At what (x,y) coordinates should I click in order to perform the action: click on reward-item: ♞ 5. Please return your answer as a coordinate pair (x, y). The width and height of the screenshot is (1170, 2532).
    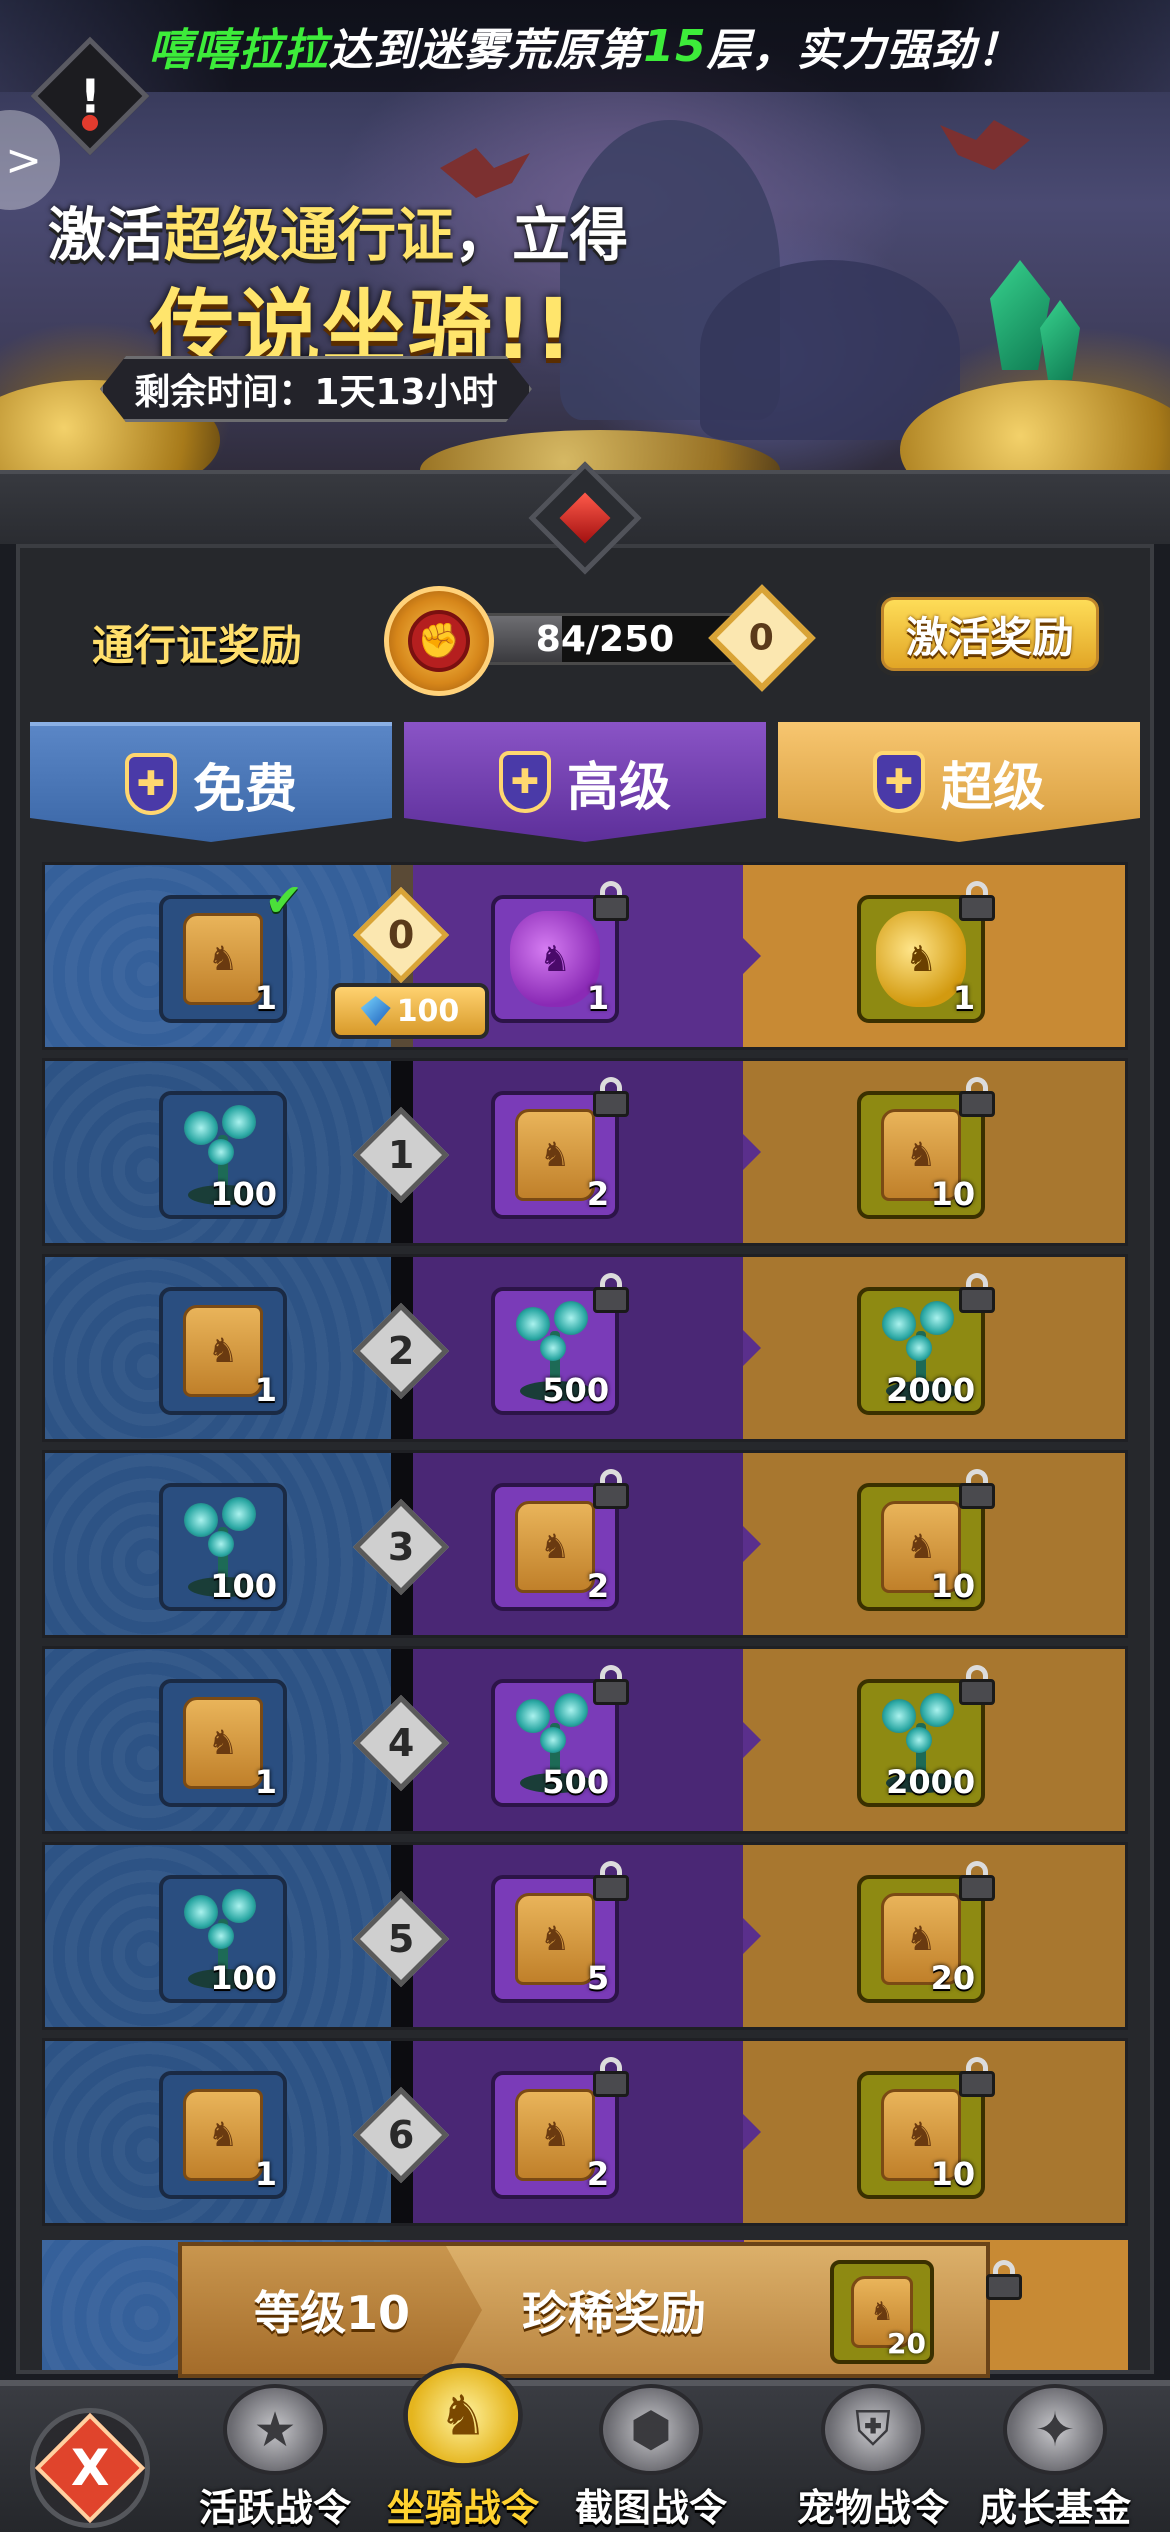
    Looking at the image, I should click on (560, 1932).